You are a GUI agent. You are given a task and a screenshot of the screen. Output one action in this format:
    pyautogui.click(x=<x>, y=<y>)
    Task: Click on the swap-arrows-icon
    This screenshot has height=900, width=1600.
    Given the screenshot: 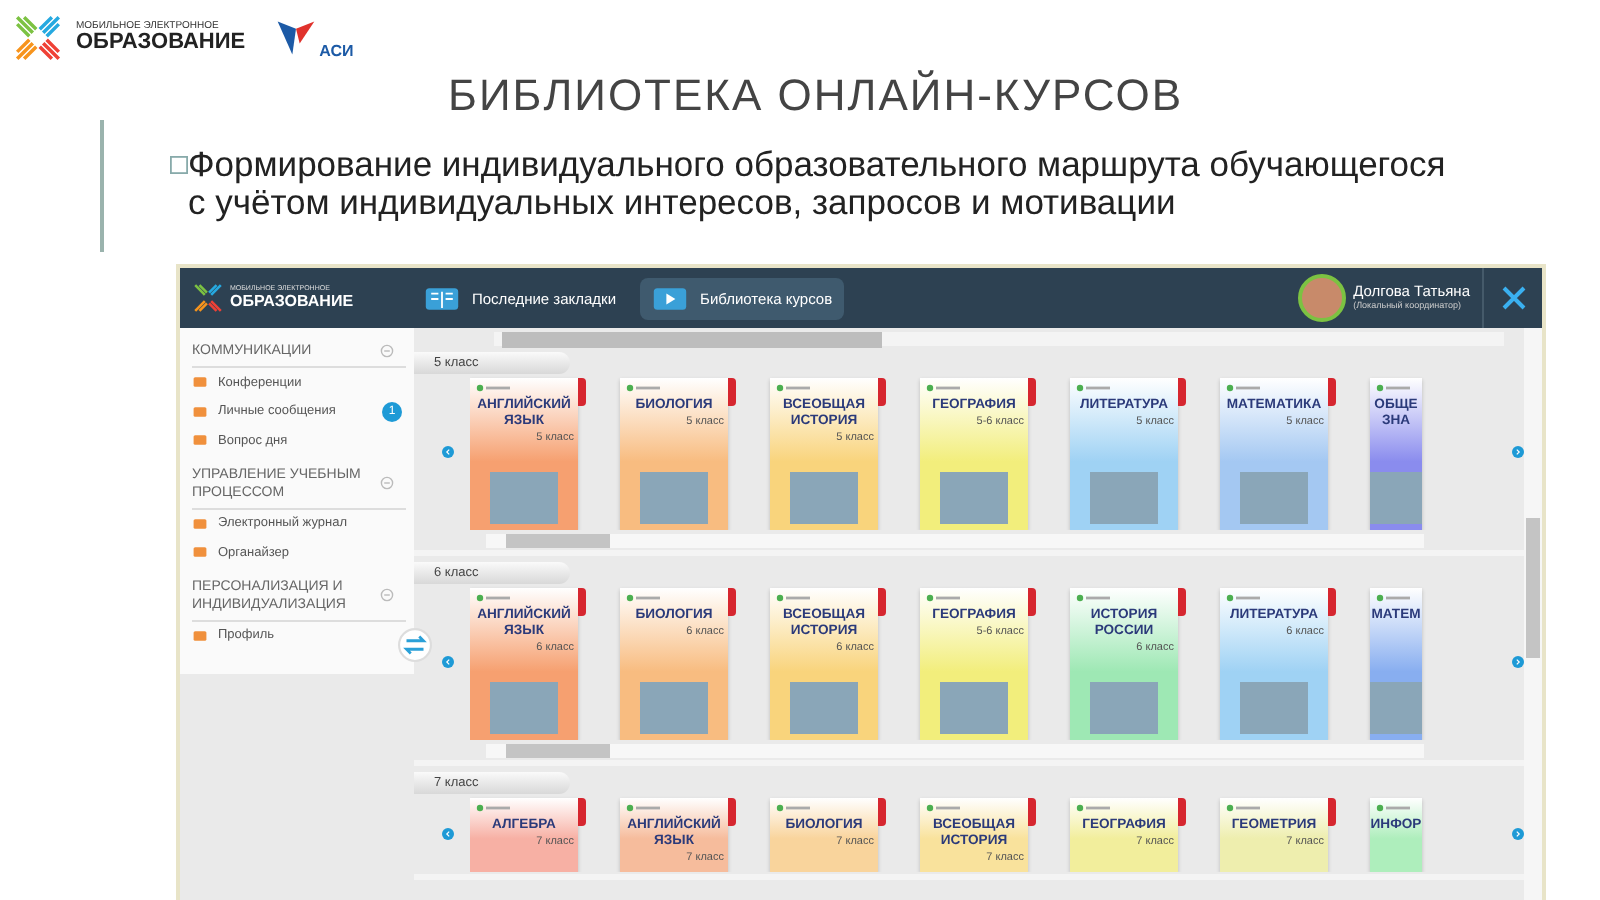 What is the action you would take?
    pyautogui.click(x=415, y=645)
    